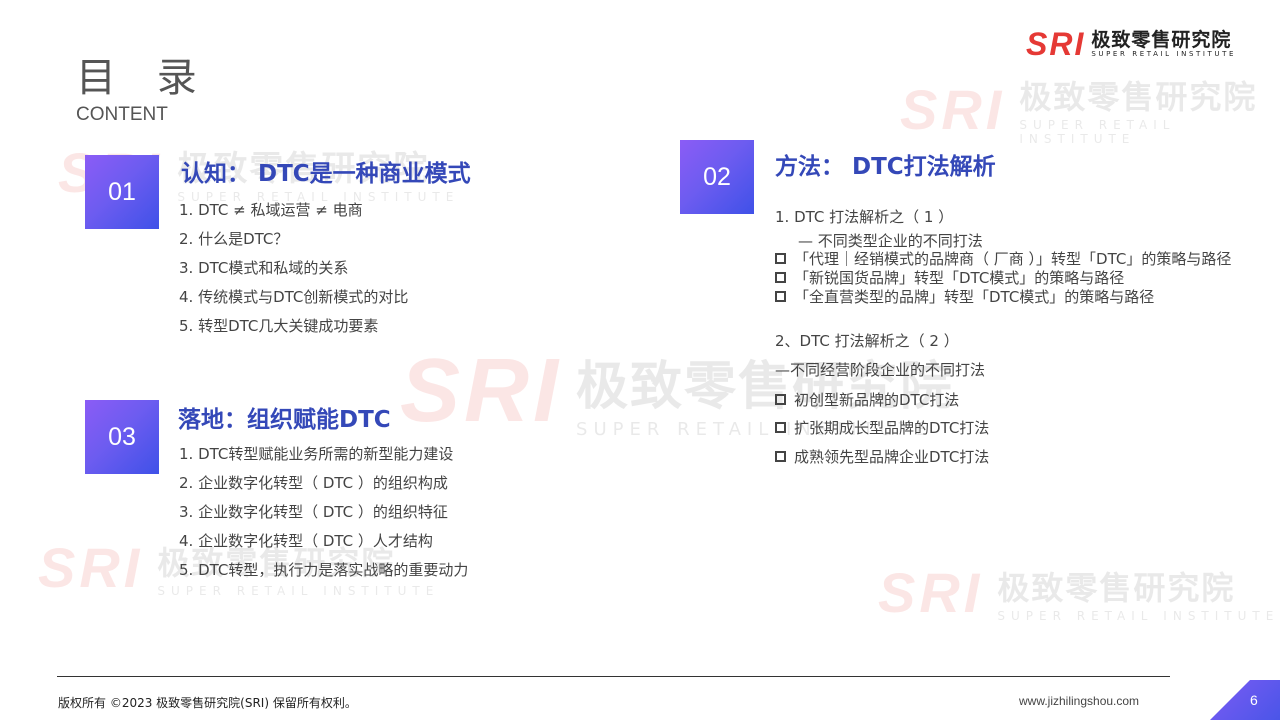  I want to click on list-item: 4. 企业数字化转型（ DTC ）人才结构, so click(306, 541).